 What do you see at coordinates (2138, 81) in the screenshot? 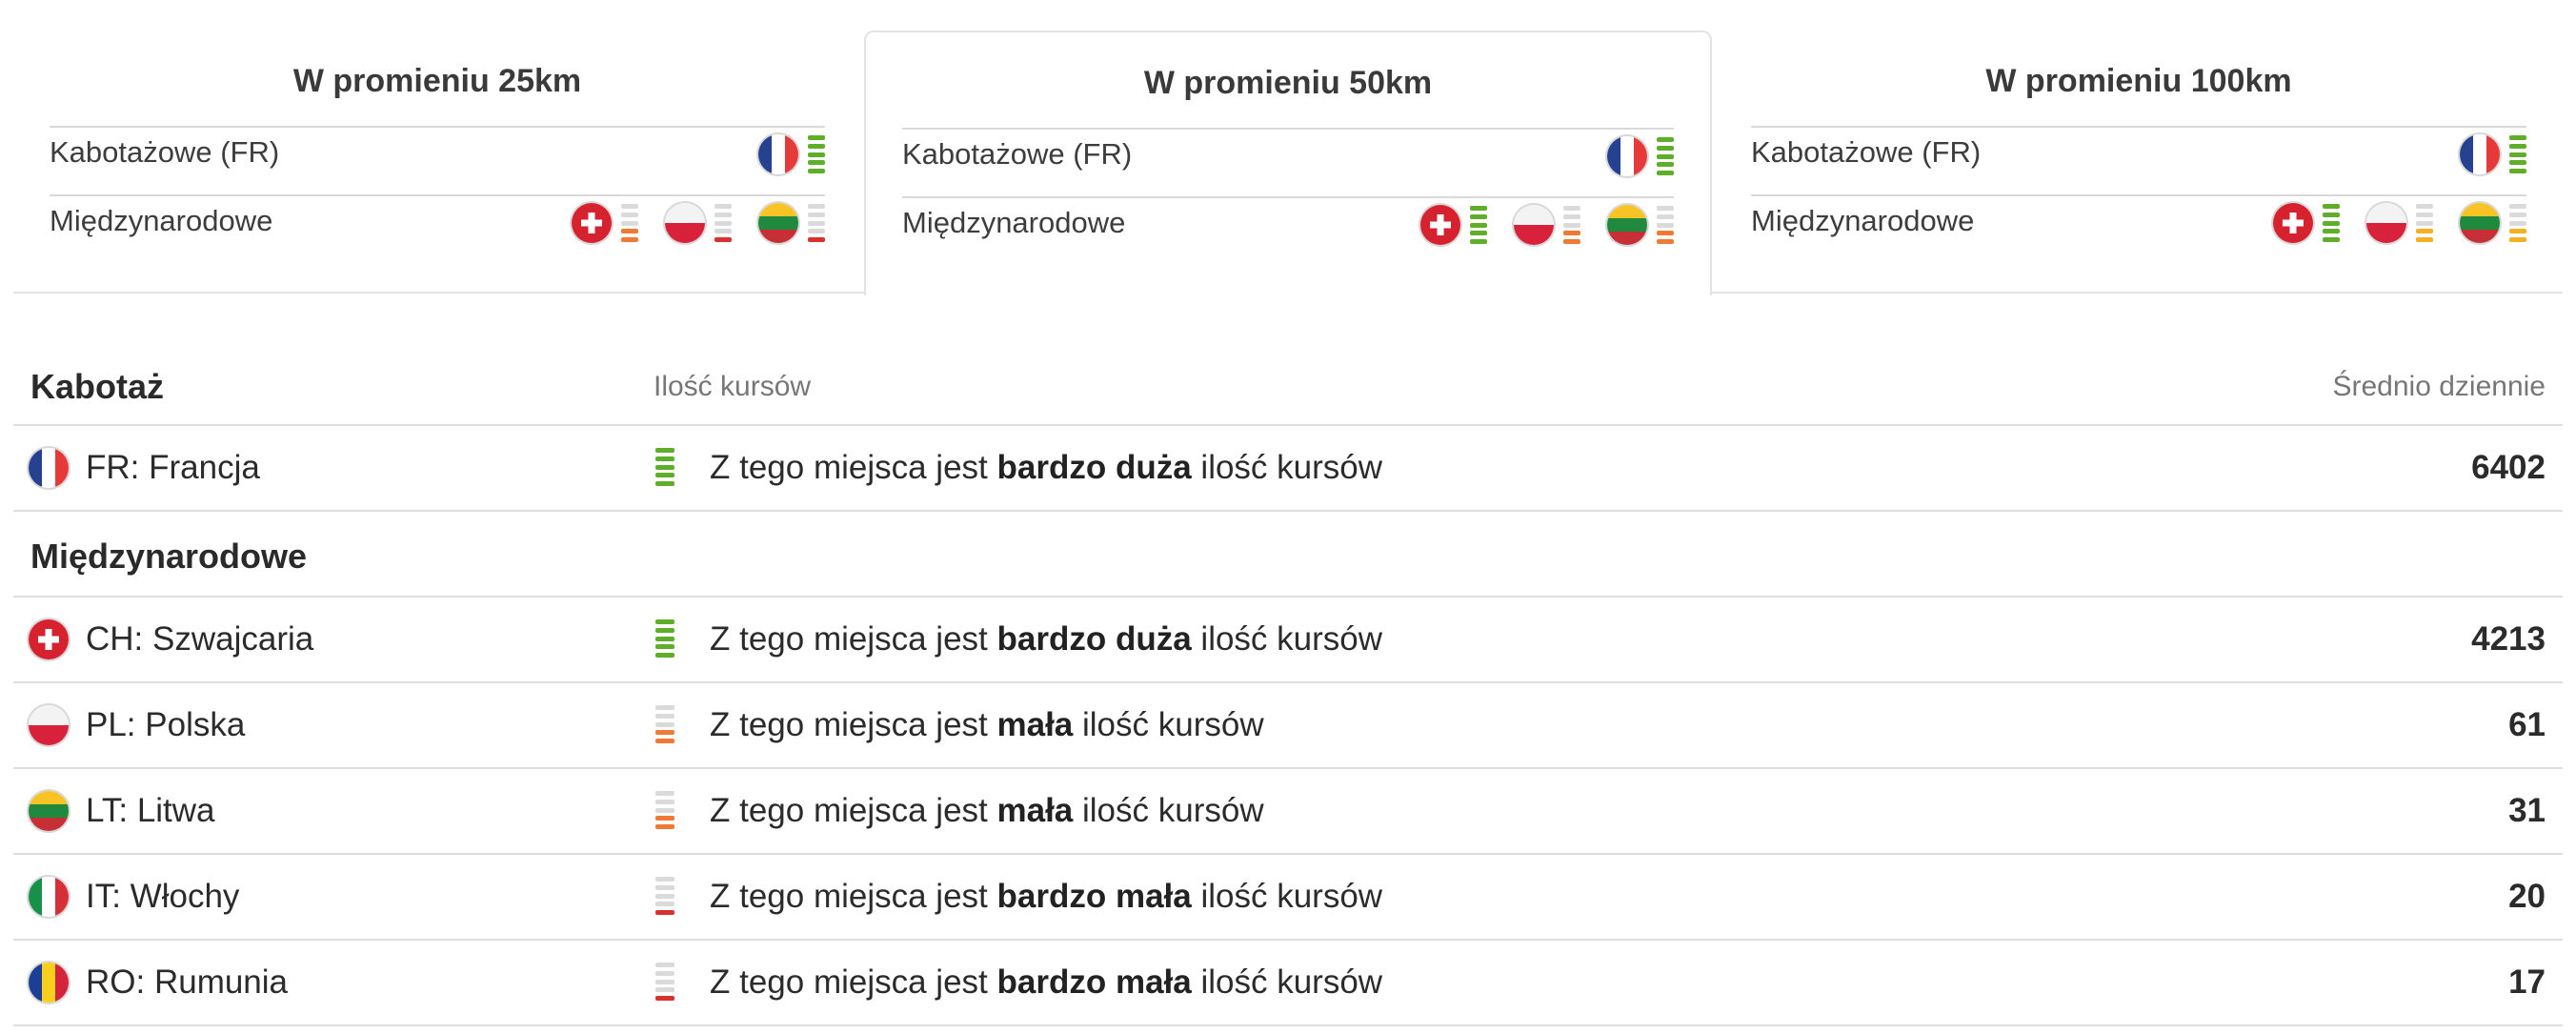
I see `tab-title: W promieniu 100km` at bounding box center [2138, 81].